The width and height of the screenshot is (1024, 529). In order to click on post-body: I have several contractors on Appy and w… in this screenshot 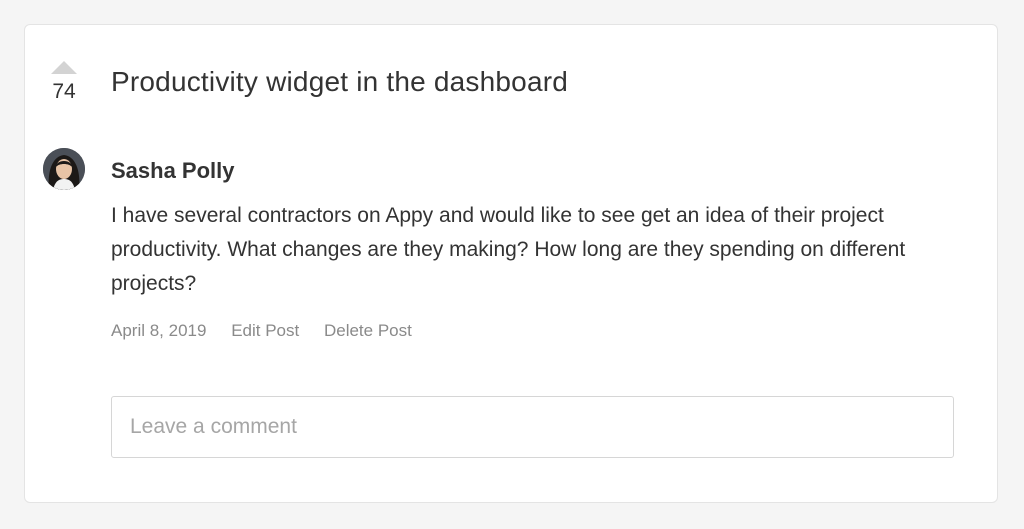, I will do `click(508, 249)`.